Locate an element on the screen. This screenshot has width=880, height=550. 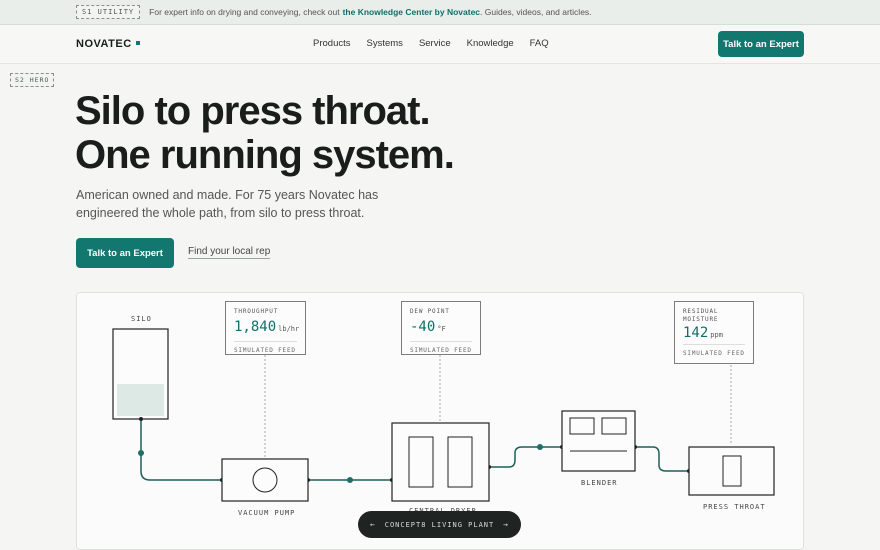
nav-item-knowledge: Knowledge is located at coordinates (490, 43).